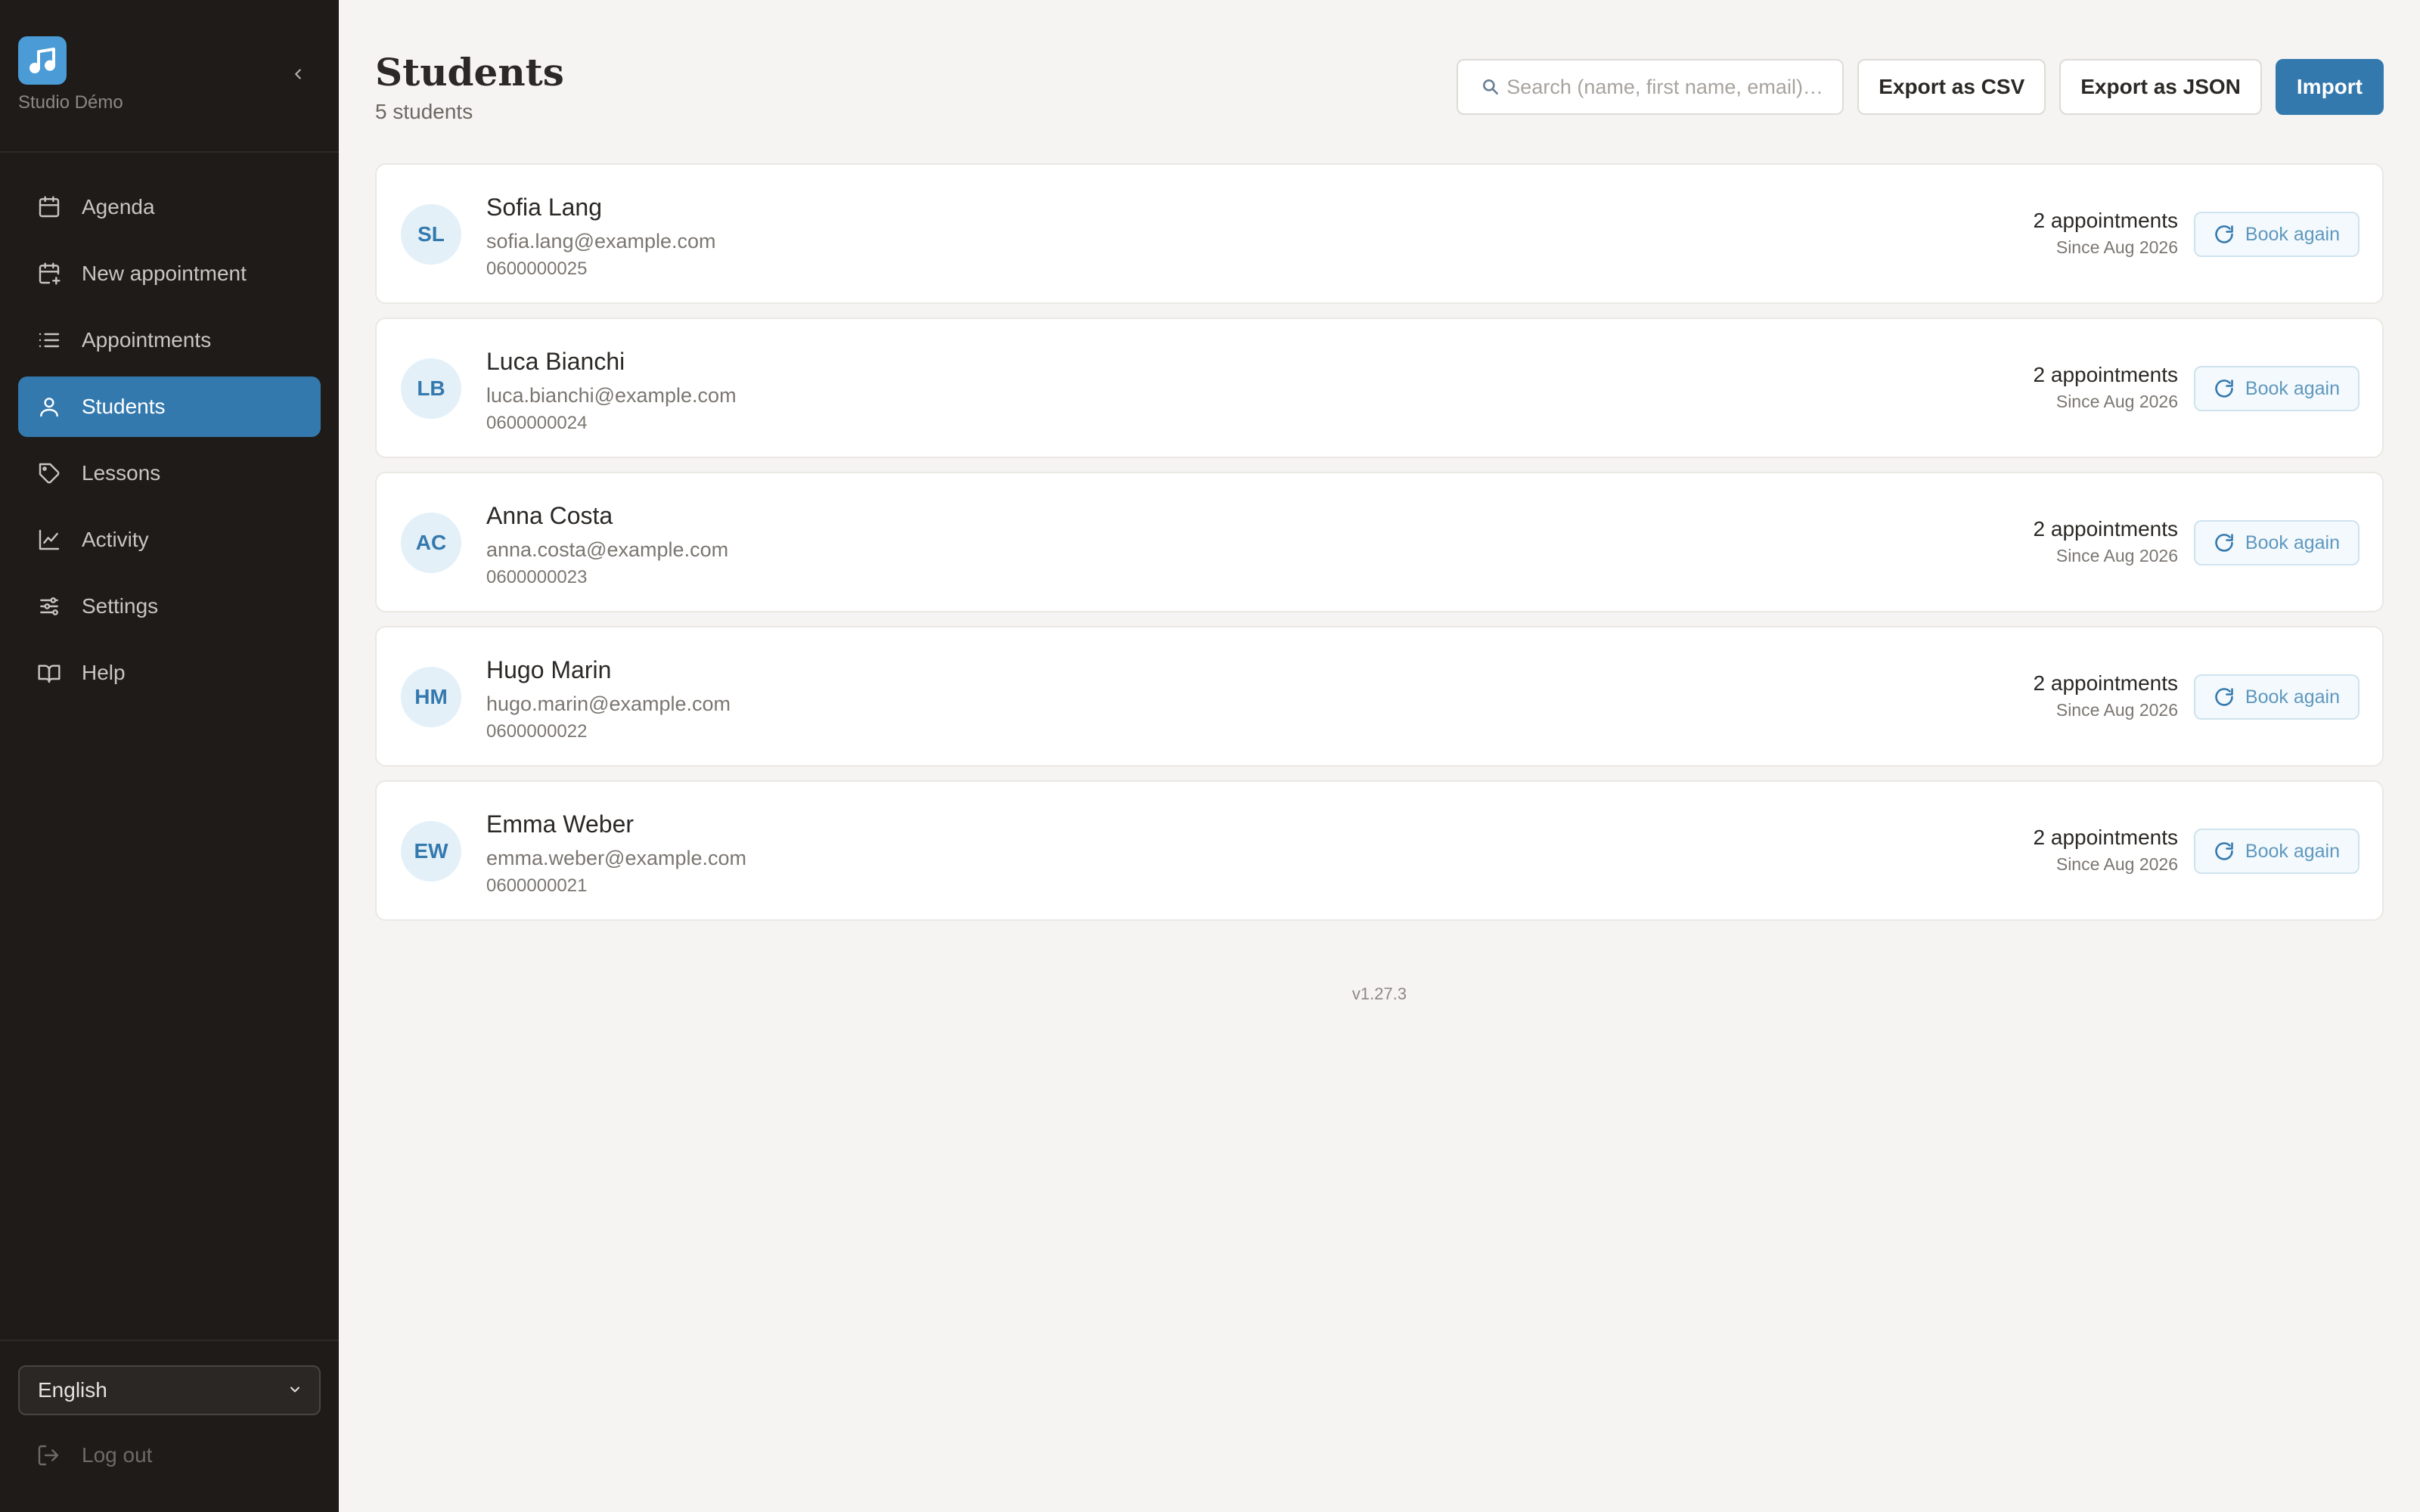 The image size is (2420, 1512). Describe the element at coordinates (49, 673) in the screenshot. I see `book-icon` at that location.